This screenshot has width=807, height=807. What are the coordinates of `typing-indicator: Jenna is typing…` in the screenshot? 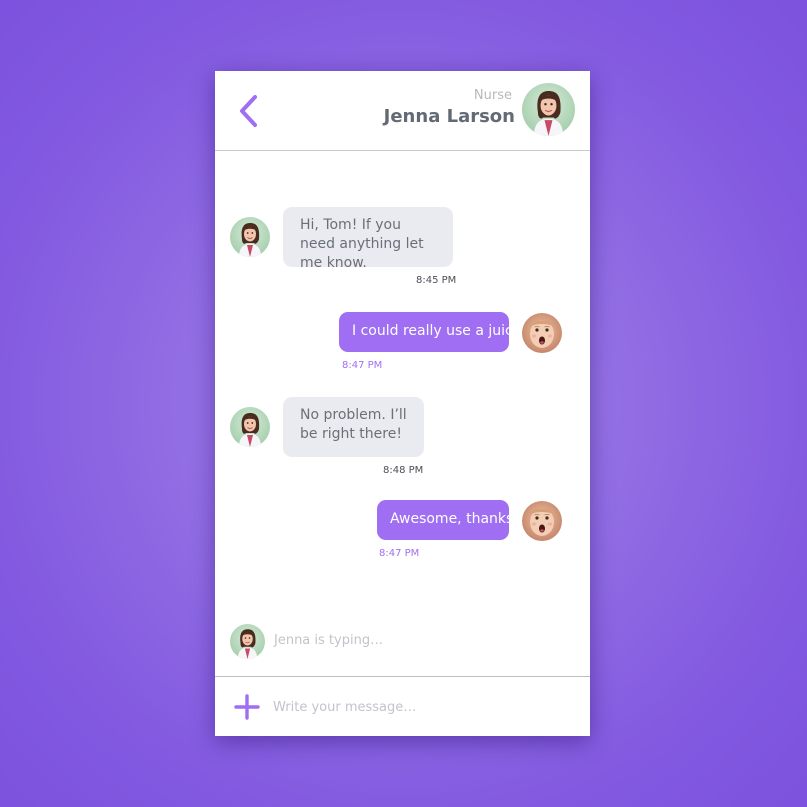 It's located at (329, 640).